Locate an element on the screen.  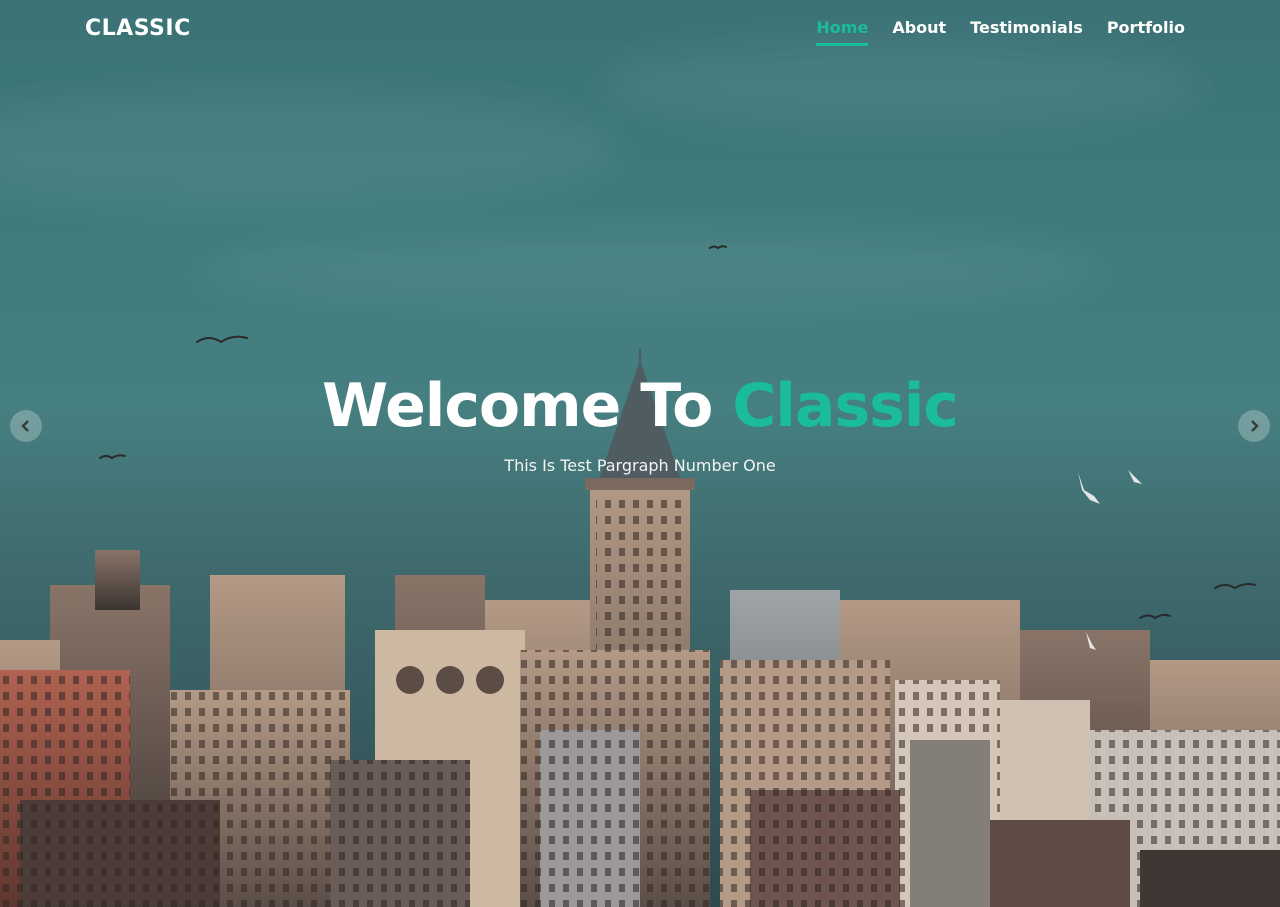
chevron-left-icon is located at coordinates (25, 426).